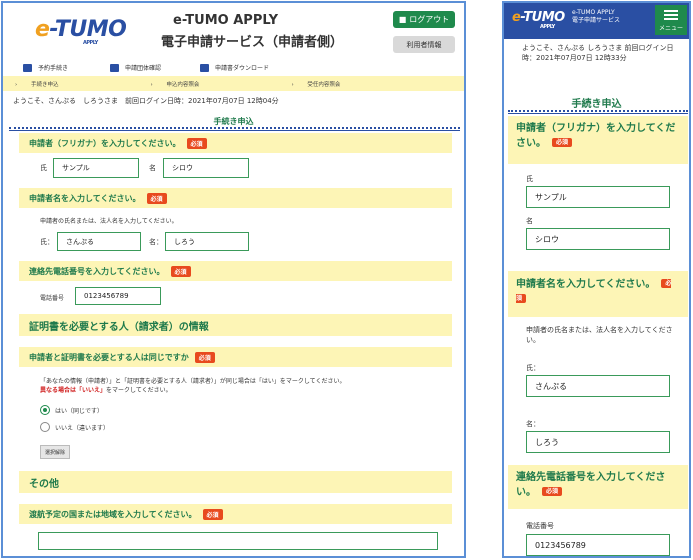  Describe the element at coordinates (235, 482) in the screenshot. I see `other-heading: その他` at that location.